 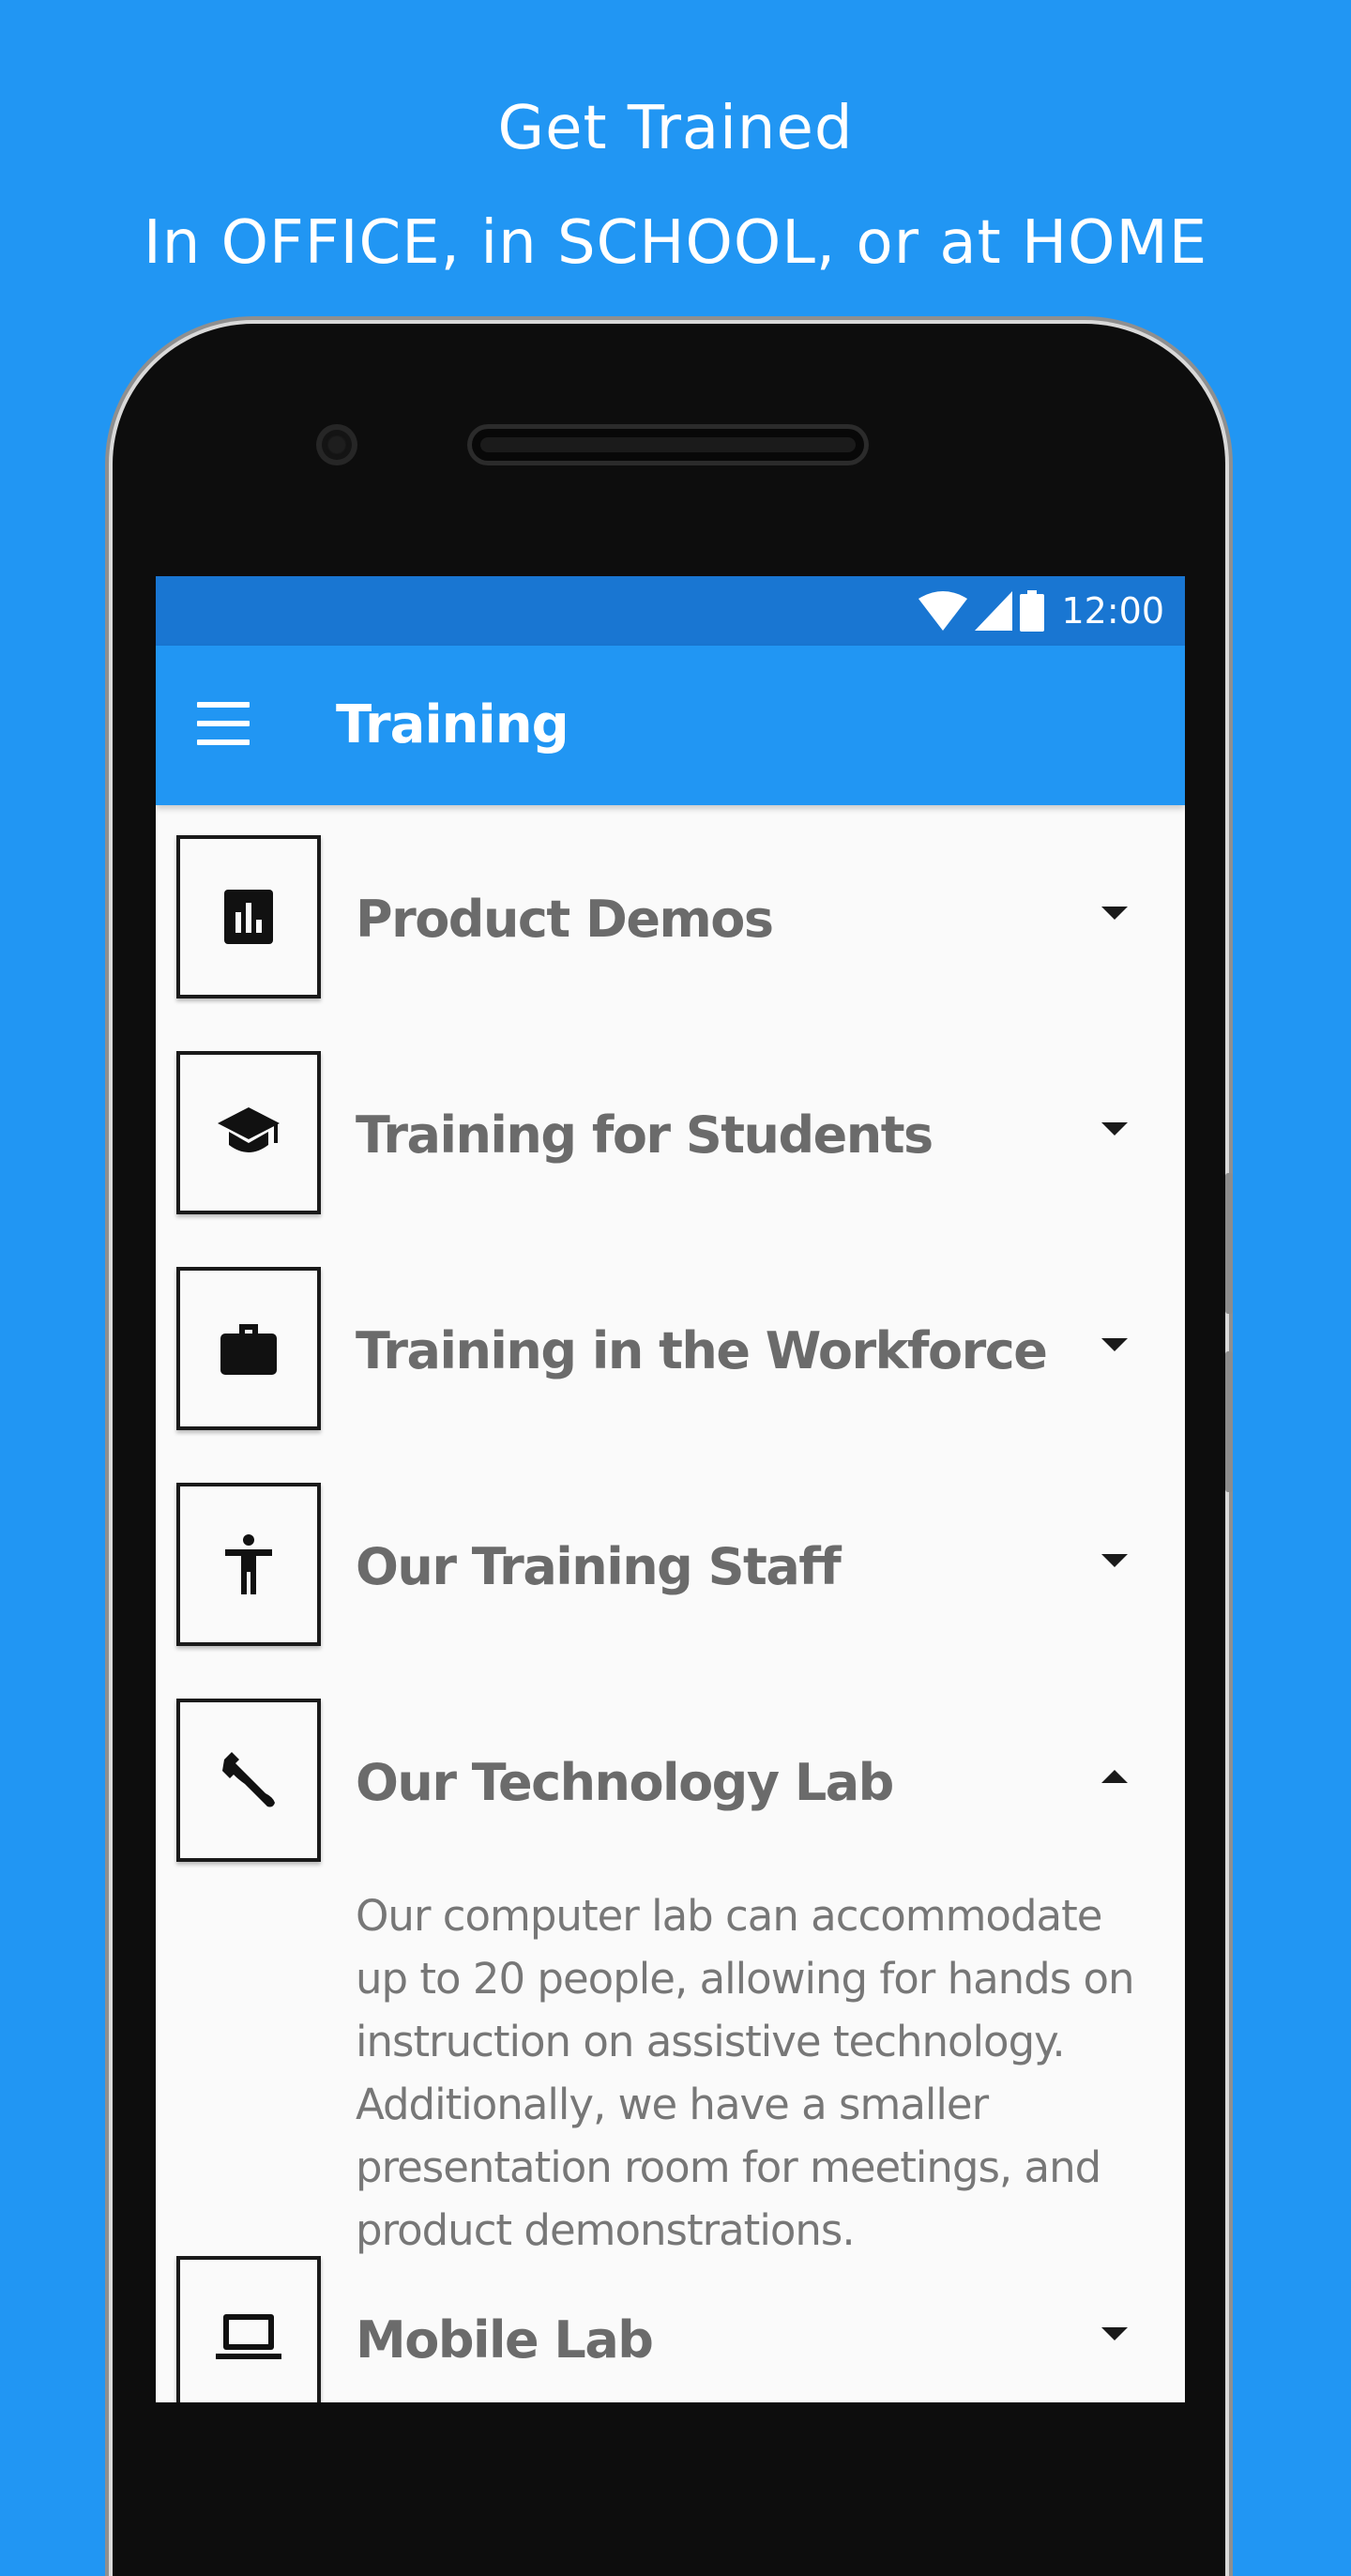 I want to click on wrench-icon, so click(x=249, y=1779).